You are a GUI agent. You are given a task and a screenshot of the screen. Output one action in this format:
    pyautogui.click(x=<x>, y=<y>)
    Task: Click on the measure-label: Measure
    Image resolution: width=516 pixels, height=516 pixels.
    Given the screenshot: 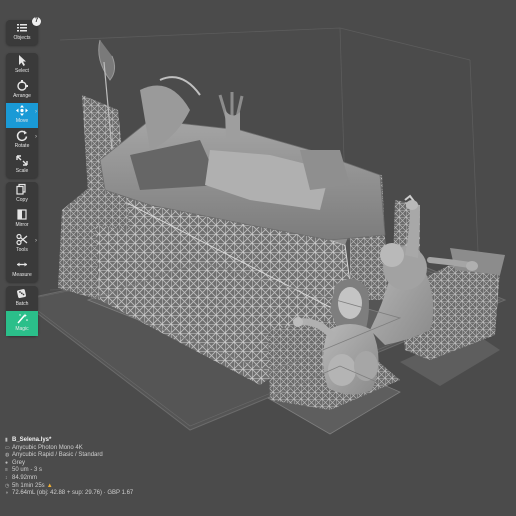 What is the action you would take?
    pyautogui.click(x=22, y=275)
    